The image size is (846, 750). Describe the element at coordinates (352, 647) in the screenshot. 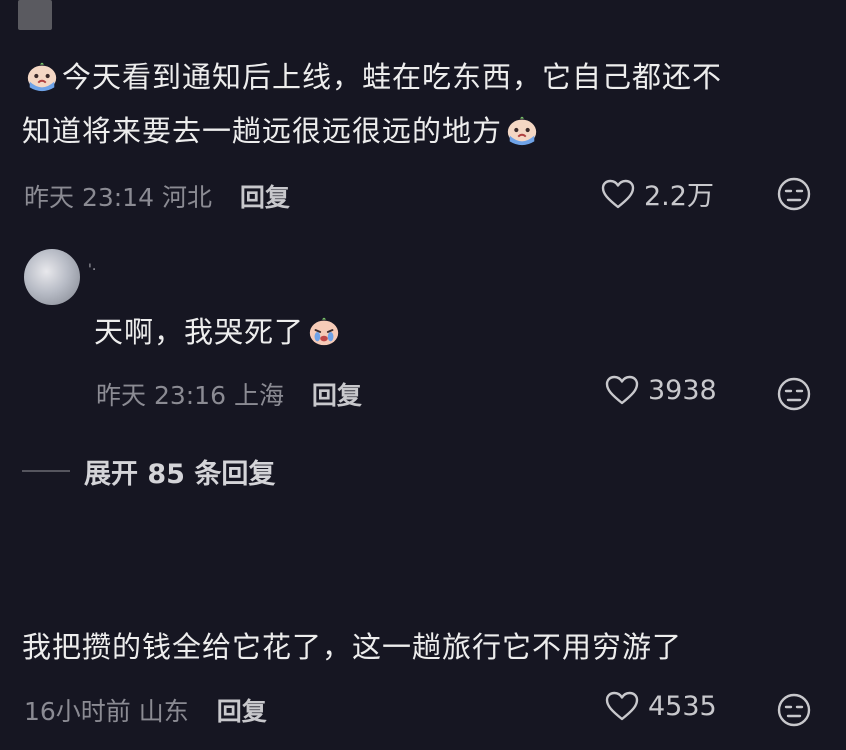

I see `comment-3-text: 我把攒的钱全给它花了，这一趟旅行它不用穷游了` at that location.